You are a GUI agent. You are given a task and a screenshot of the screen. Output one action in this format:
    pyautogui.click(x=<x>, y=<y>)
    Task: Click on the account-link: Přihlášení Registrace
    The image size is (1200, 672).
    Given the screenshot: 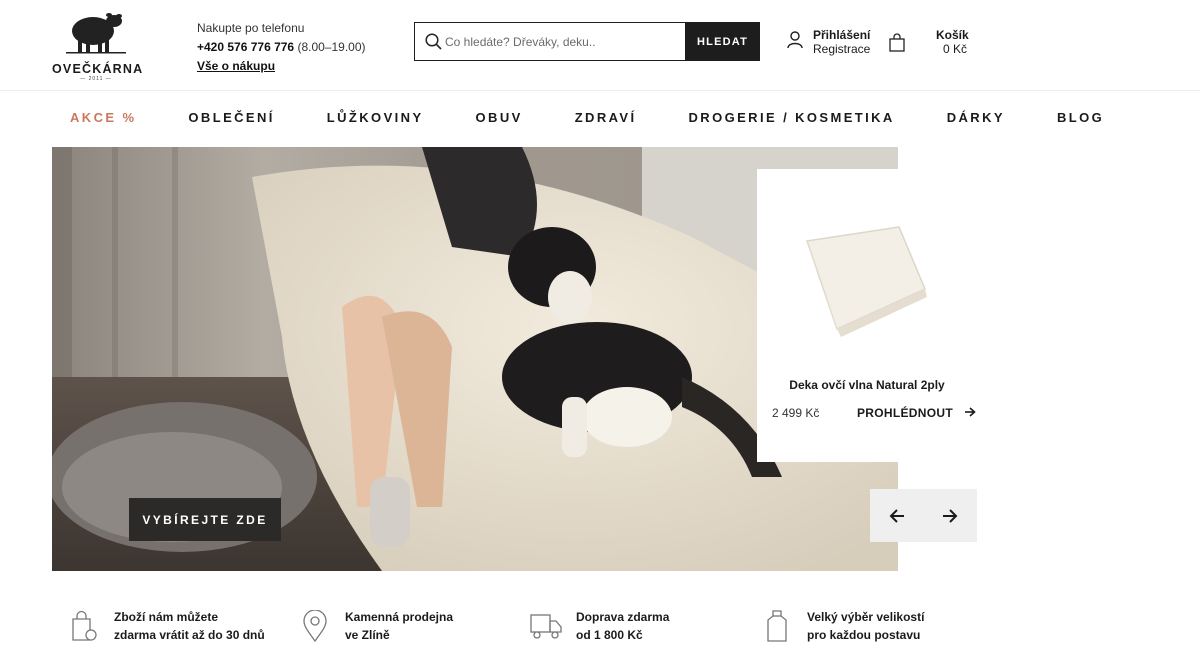 What is the action you would take?
    pyautogui.click(x=828, y=42)
    